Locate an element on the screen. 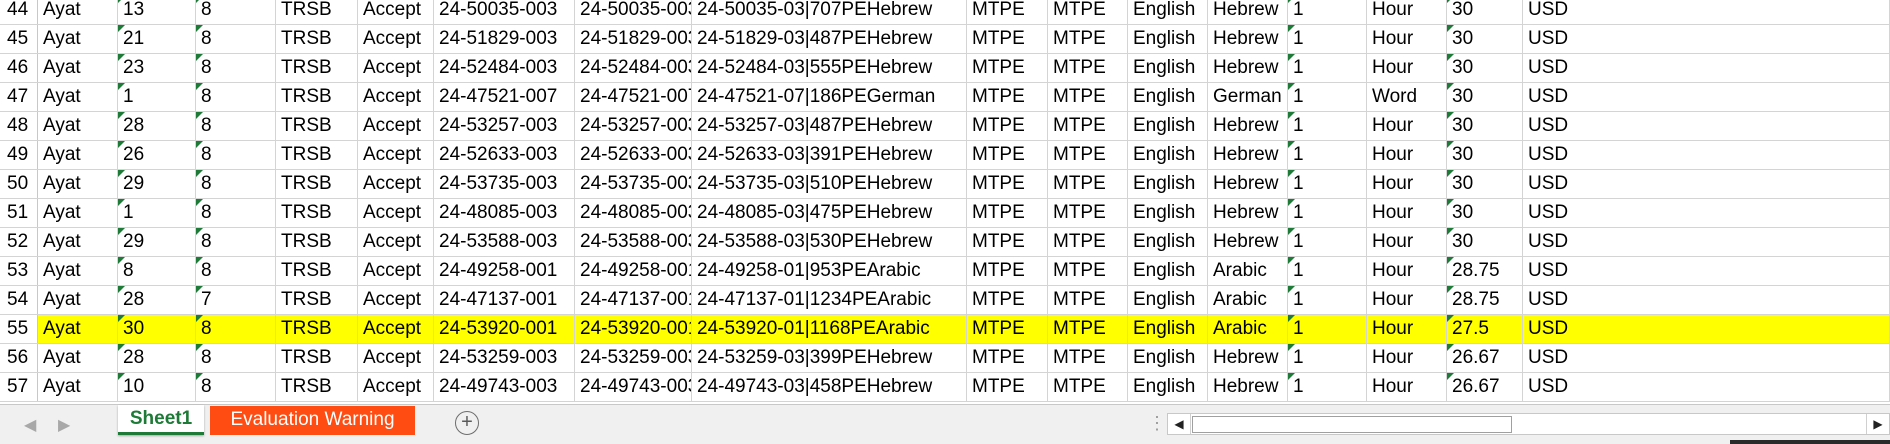 The image size is (1890, 444). table-cell: 24-53257-003 is located at coordinates (633, 126).